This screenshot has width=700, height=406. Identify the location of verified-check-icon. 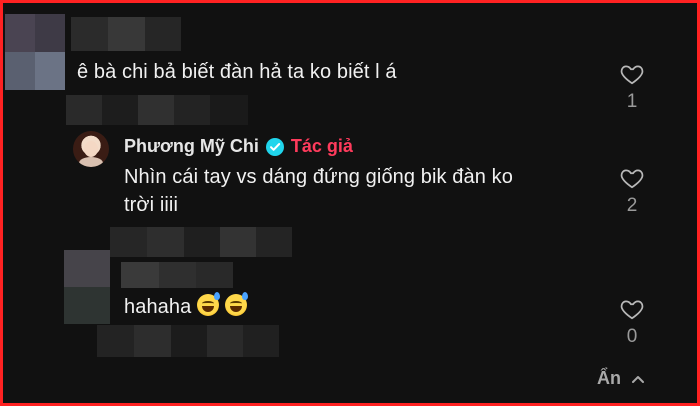
(274, 146).